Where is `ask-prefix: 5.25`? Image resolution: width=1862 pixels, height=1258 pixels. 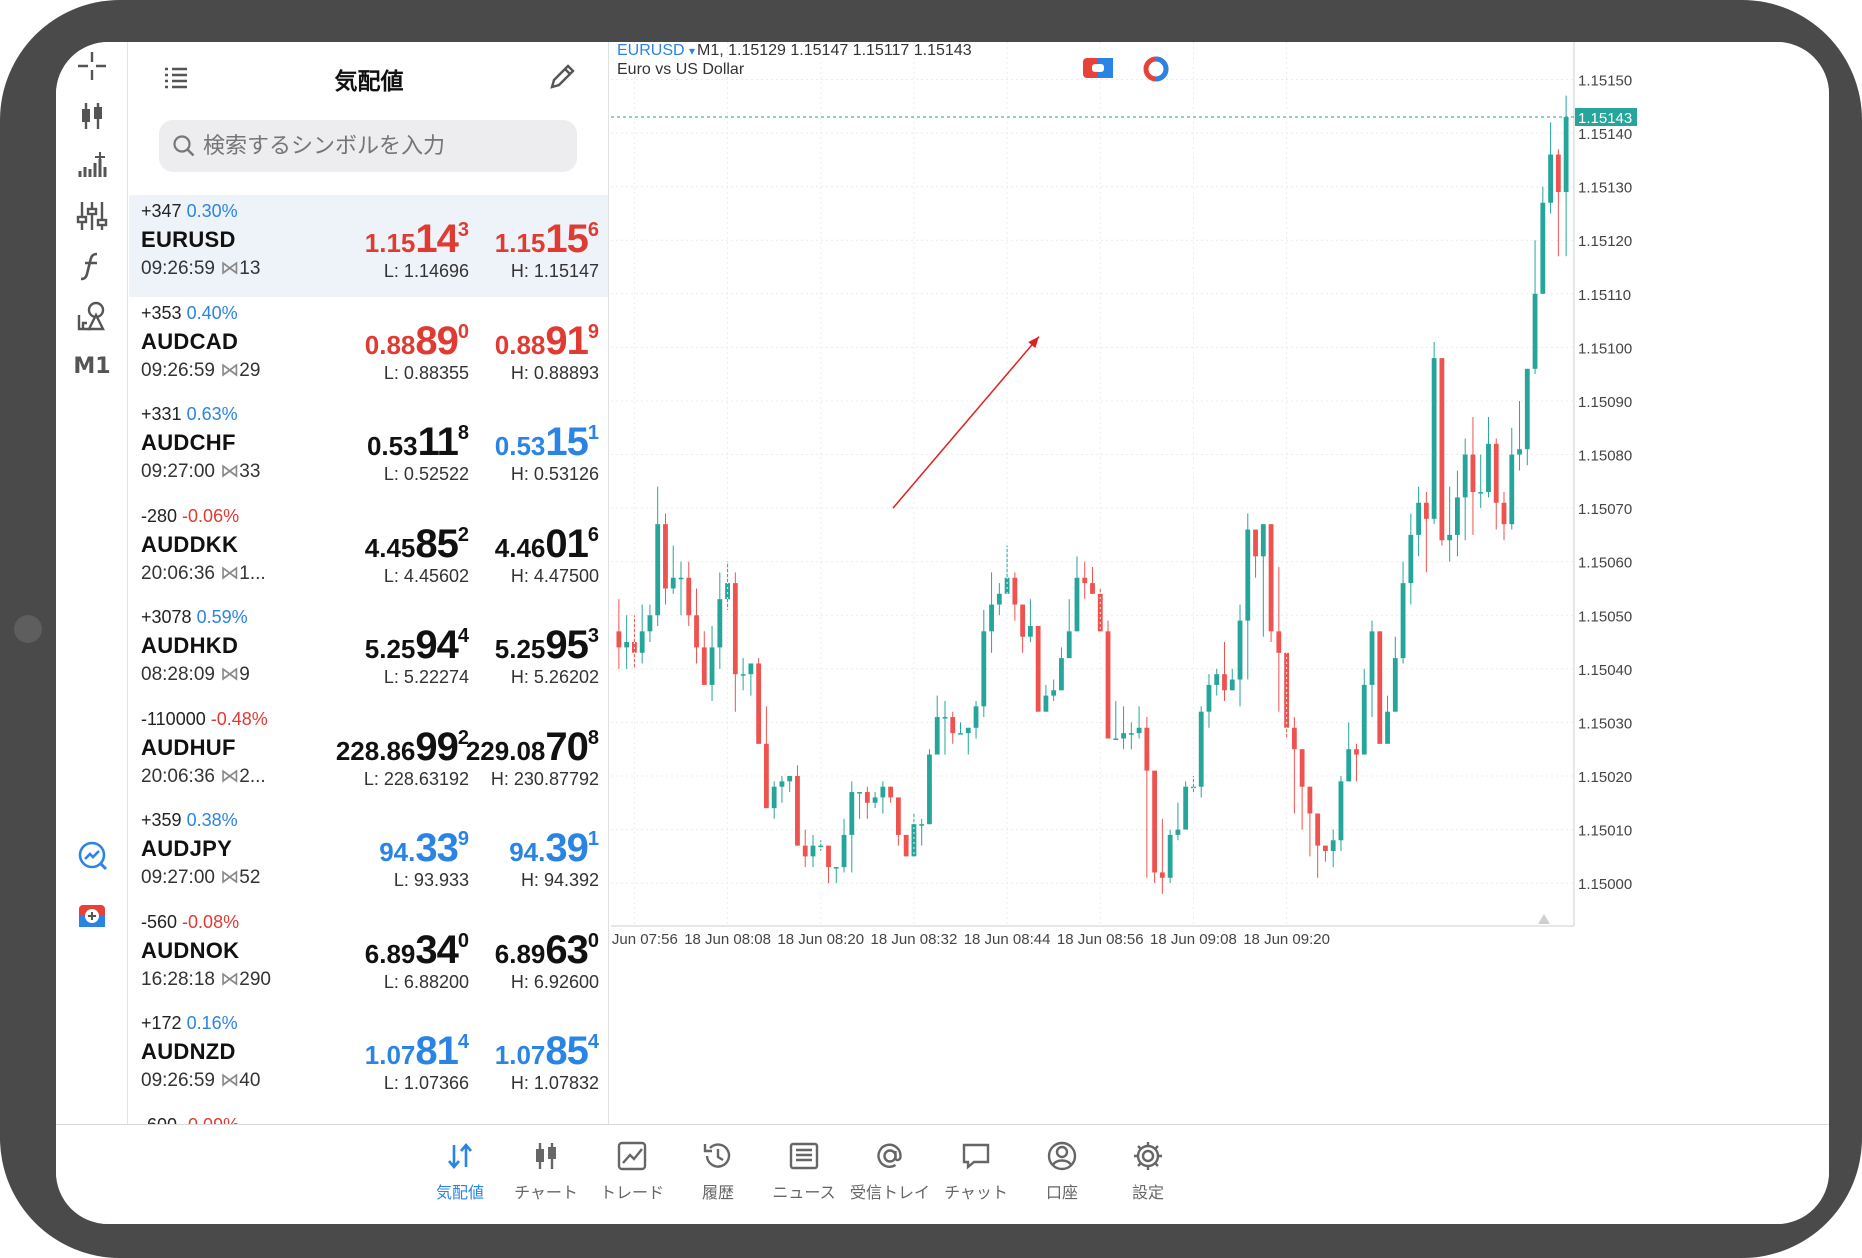 ask-prefix: 5.25 is located at coordinates (520, 649).